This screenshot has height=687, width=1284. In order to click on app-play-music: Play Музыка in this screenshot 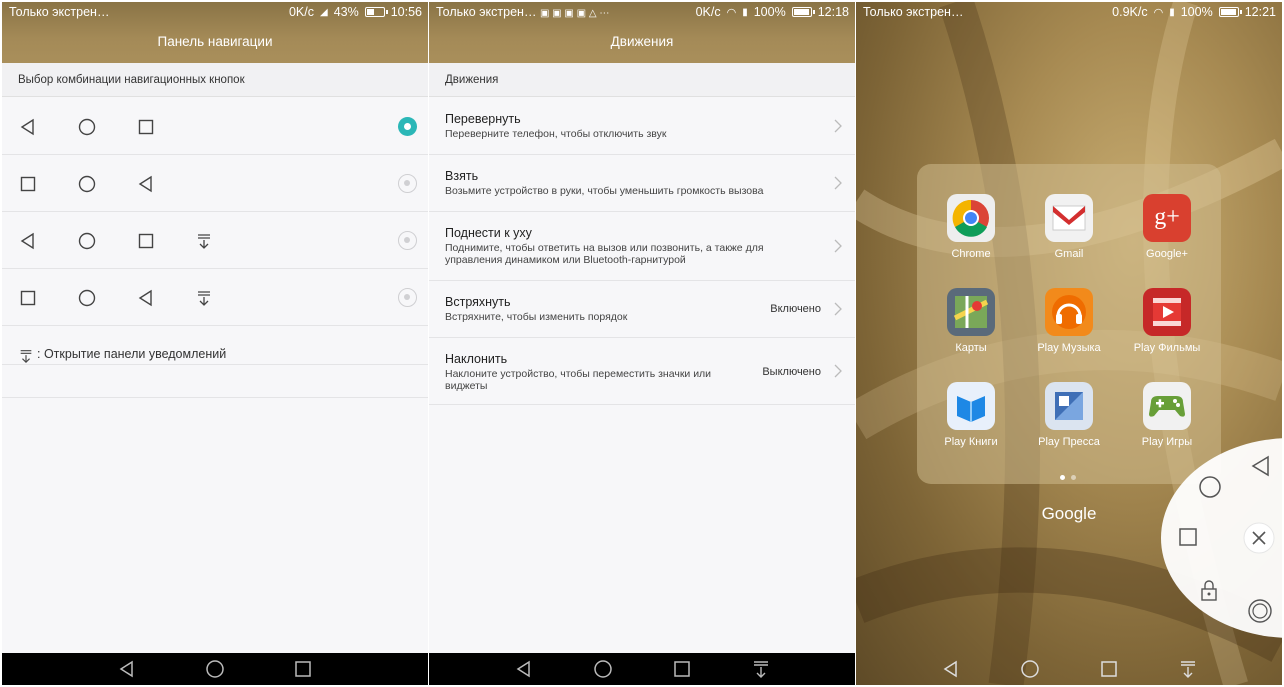, I will do `click(1069, 321)`.